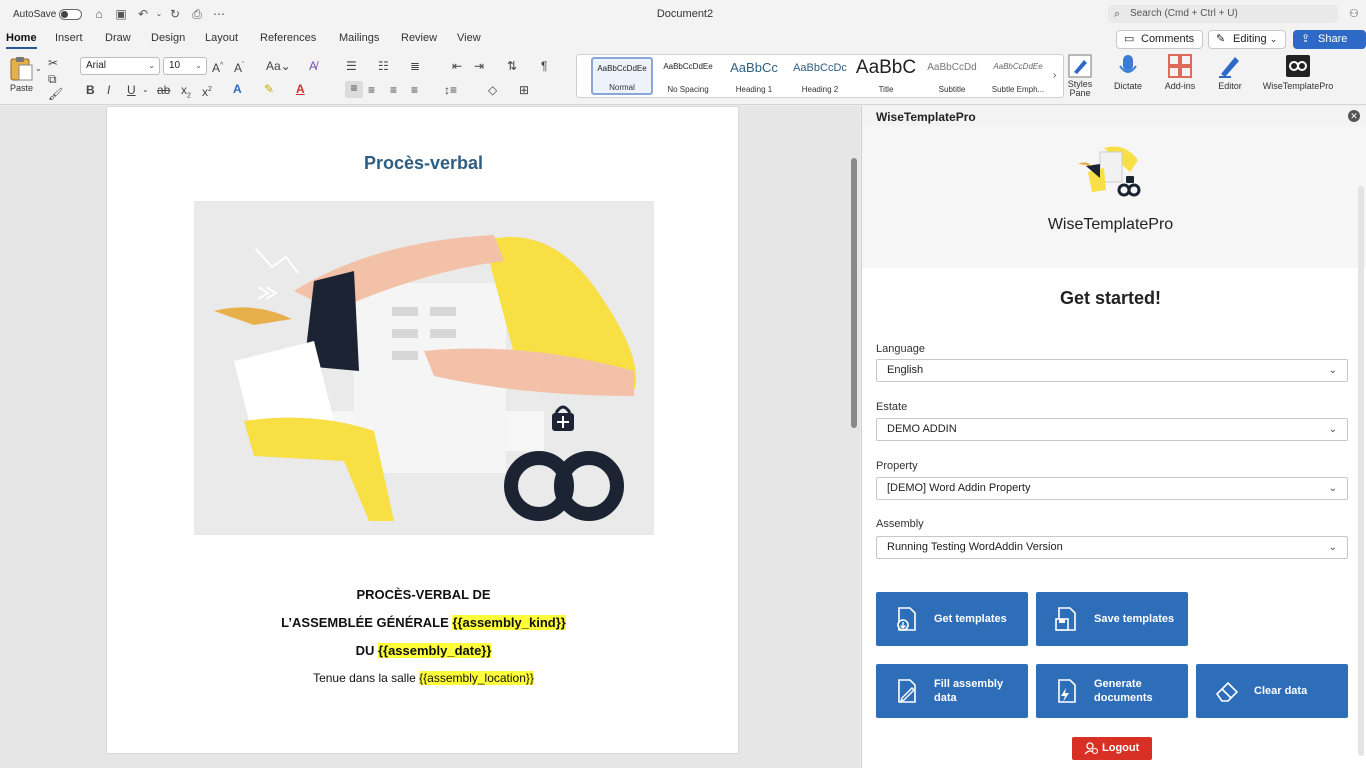 Image resolution: width=1366 pixels, height=768 pixels. Describe the element at coordinates (351, 66) in the screenshot. I see `bullets-icon: ☰` at that location.